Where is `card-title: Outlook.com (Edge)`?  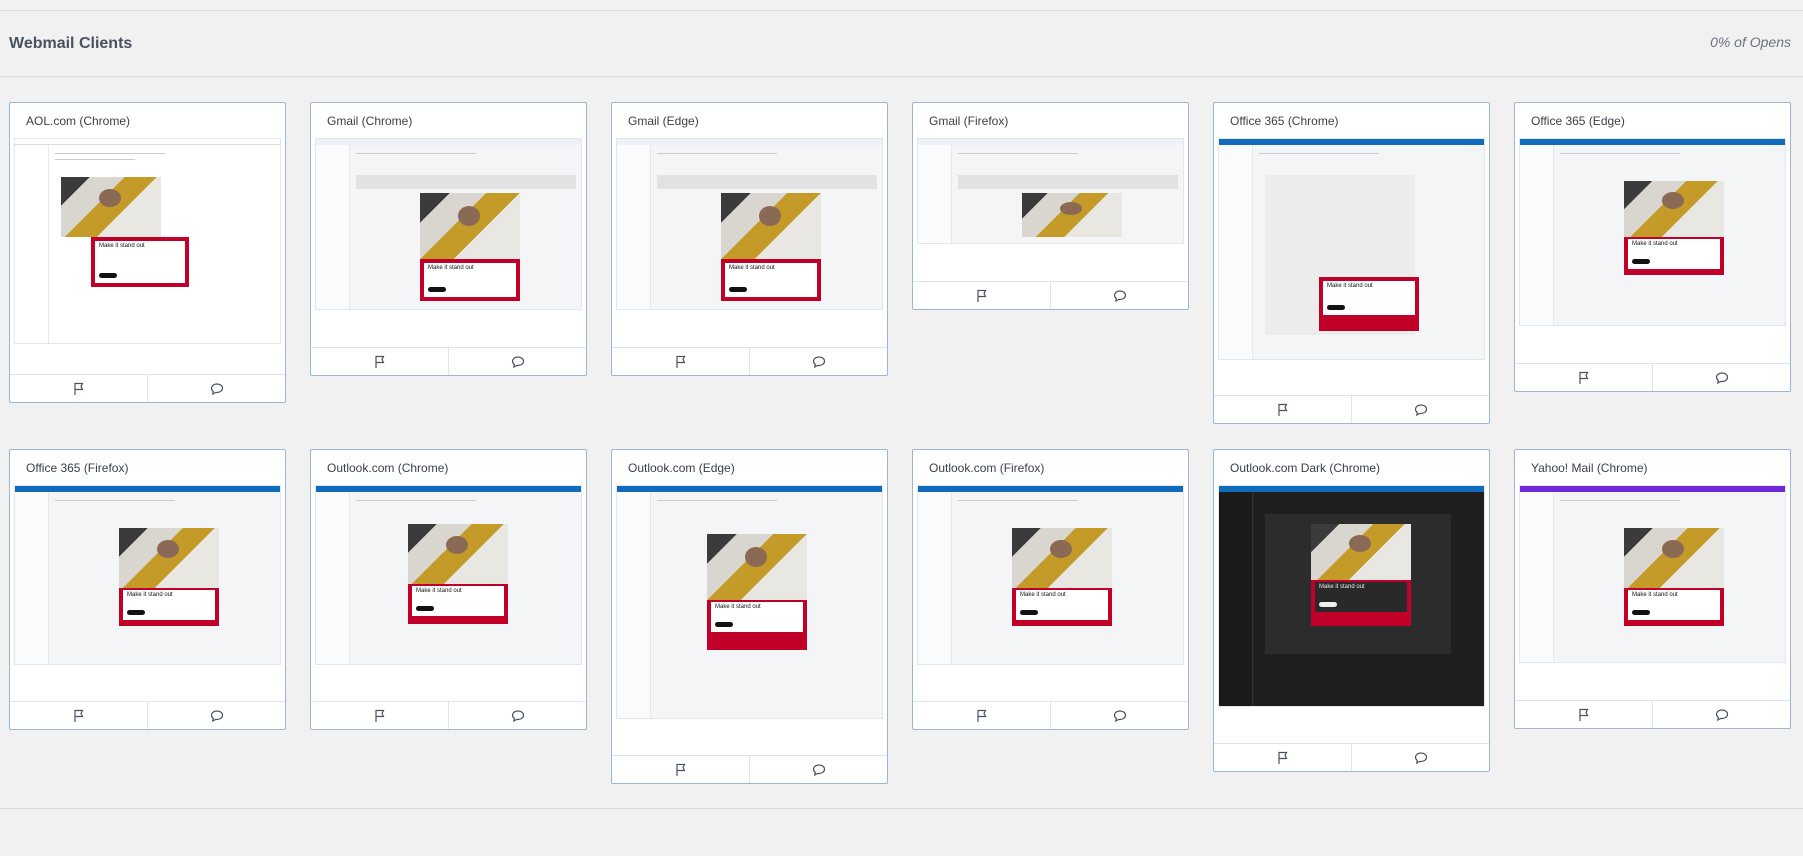 card-title: Outlook.com (Edge) is located at coordinates (681, 468).